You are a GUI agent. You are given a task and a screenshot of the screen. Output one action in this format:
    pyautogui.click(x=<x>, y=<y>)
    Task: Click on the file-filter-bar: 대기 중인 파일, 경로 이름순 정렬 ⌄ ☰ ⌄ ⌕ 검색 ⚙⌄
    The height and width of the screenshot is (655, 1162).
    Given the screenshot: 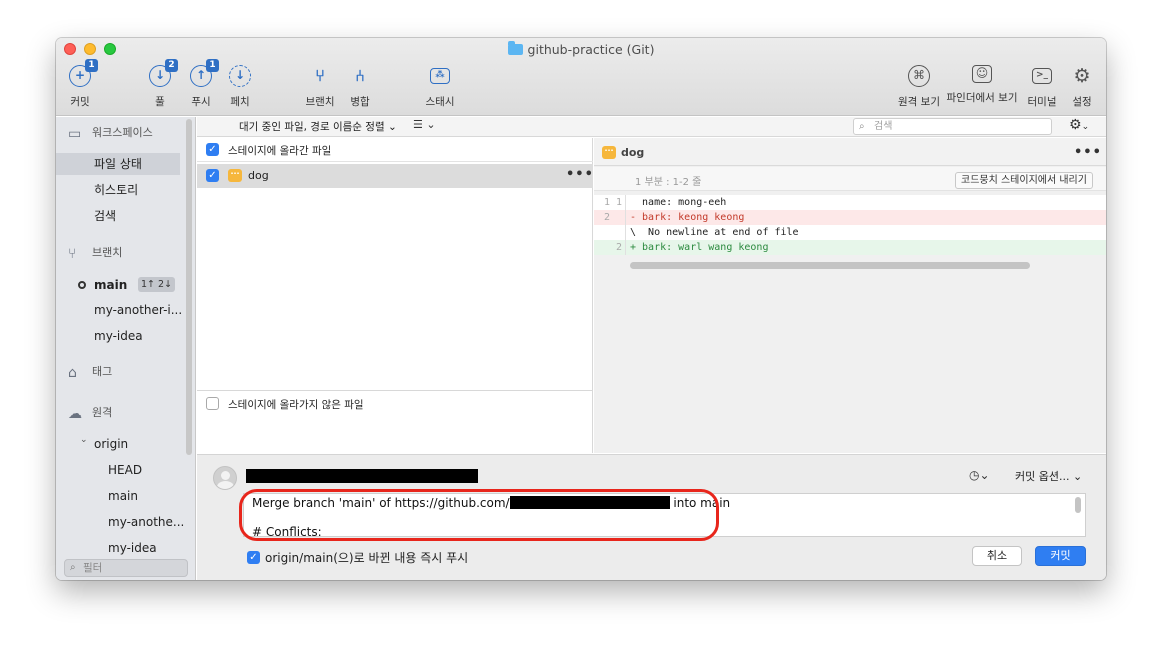 What is the action you would take?
    pyautogui.click(x=651, y=127)
    